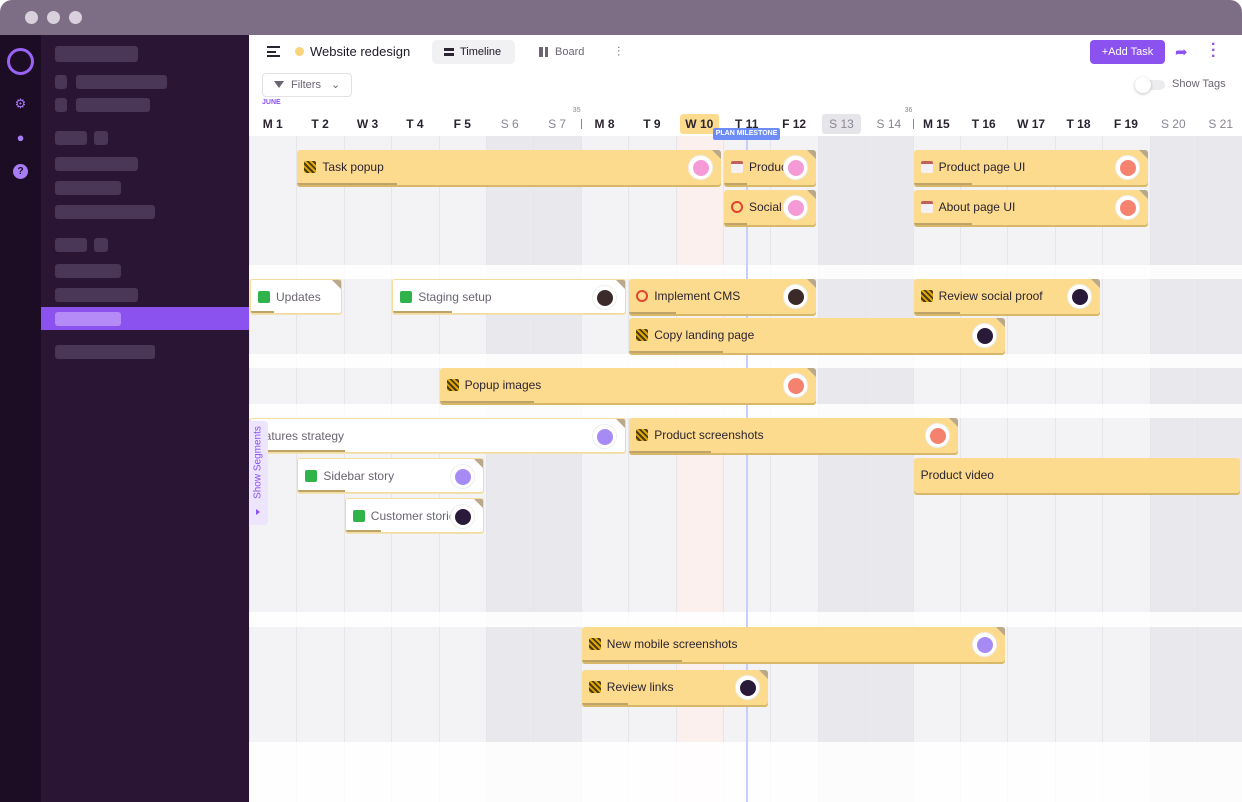 The width and height of the screenshot is (1242, 802). I want to click on maximize-window-button, so click(75, 17).